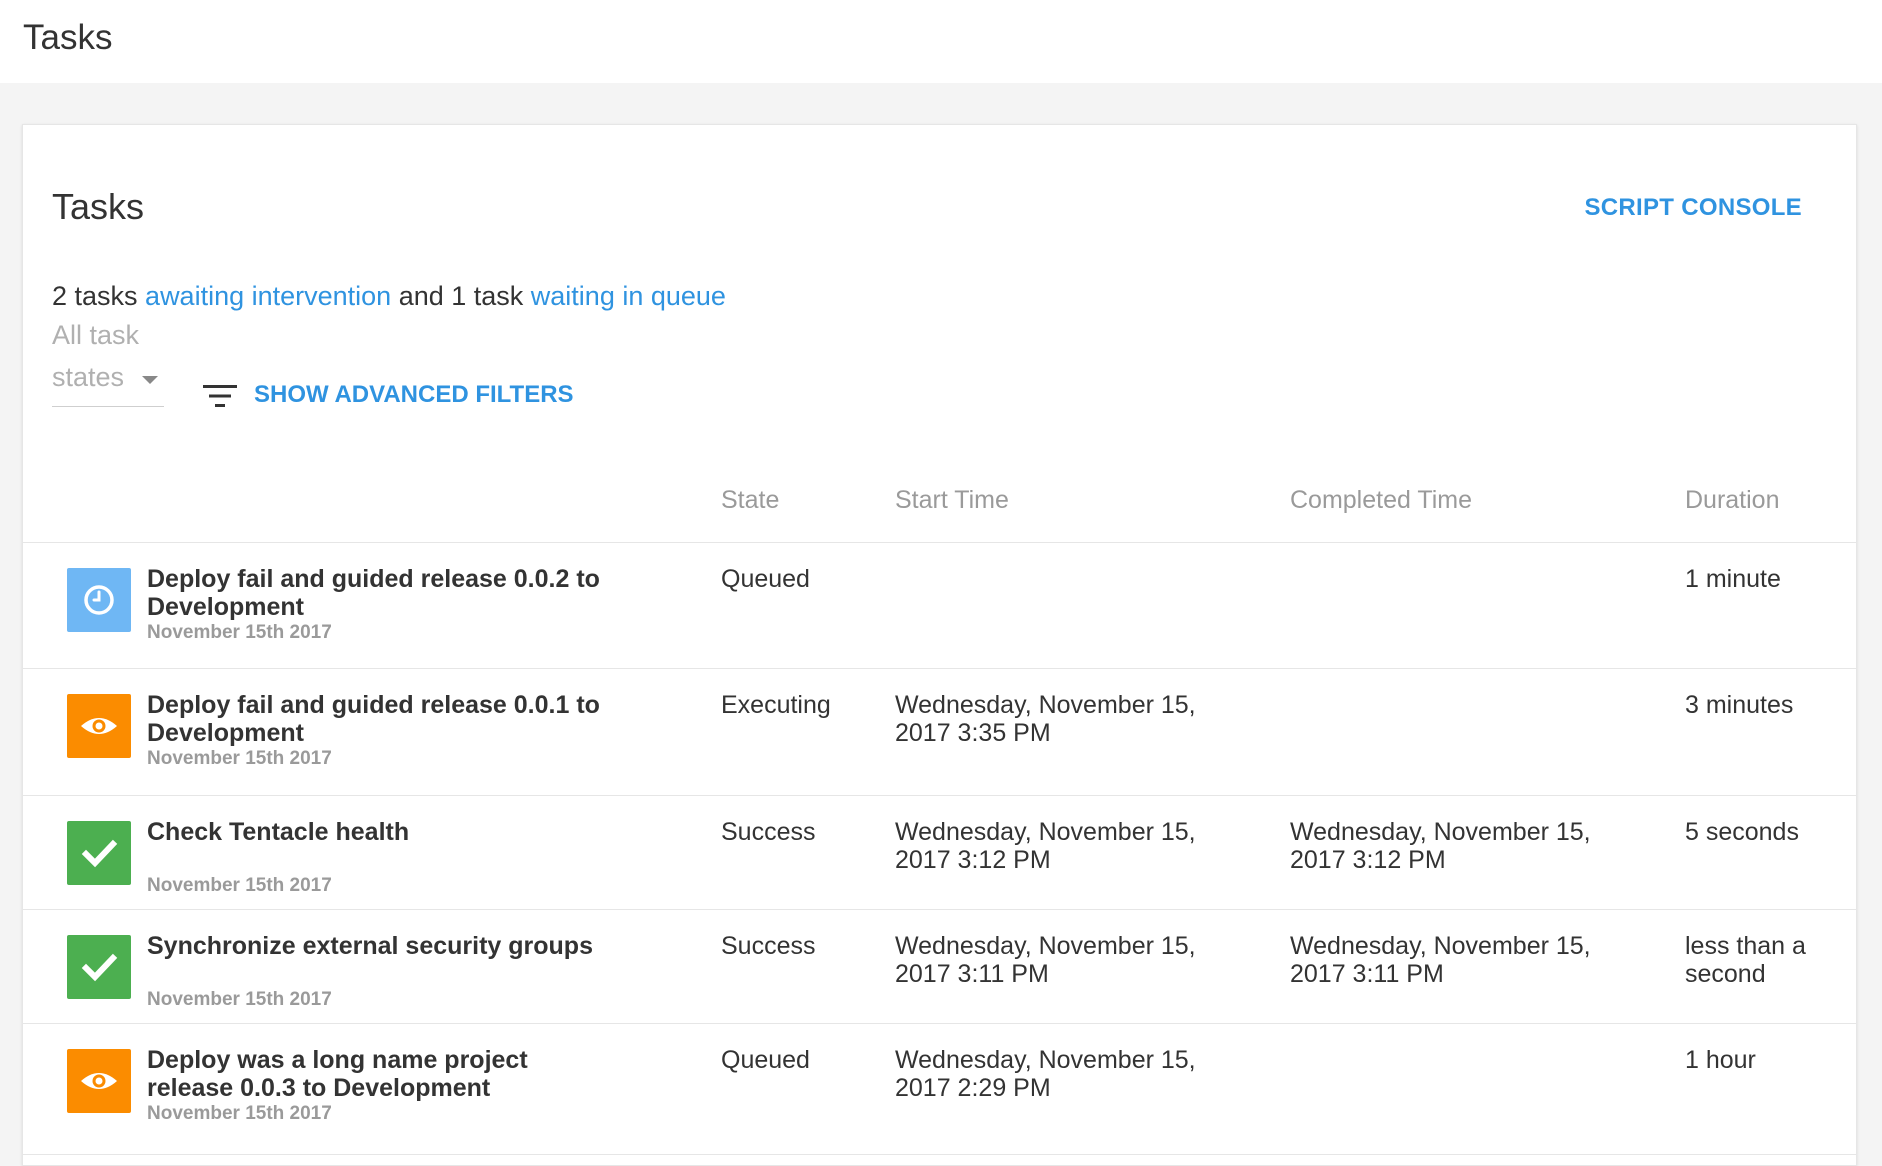  I want to click on task-name: Check Tentacle health, so click(382, 832).